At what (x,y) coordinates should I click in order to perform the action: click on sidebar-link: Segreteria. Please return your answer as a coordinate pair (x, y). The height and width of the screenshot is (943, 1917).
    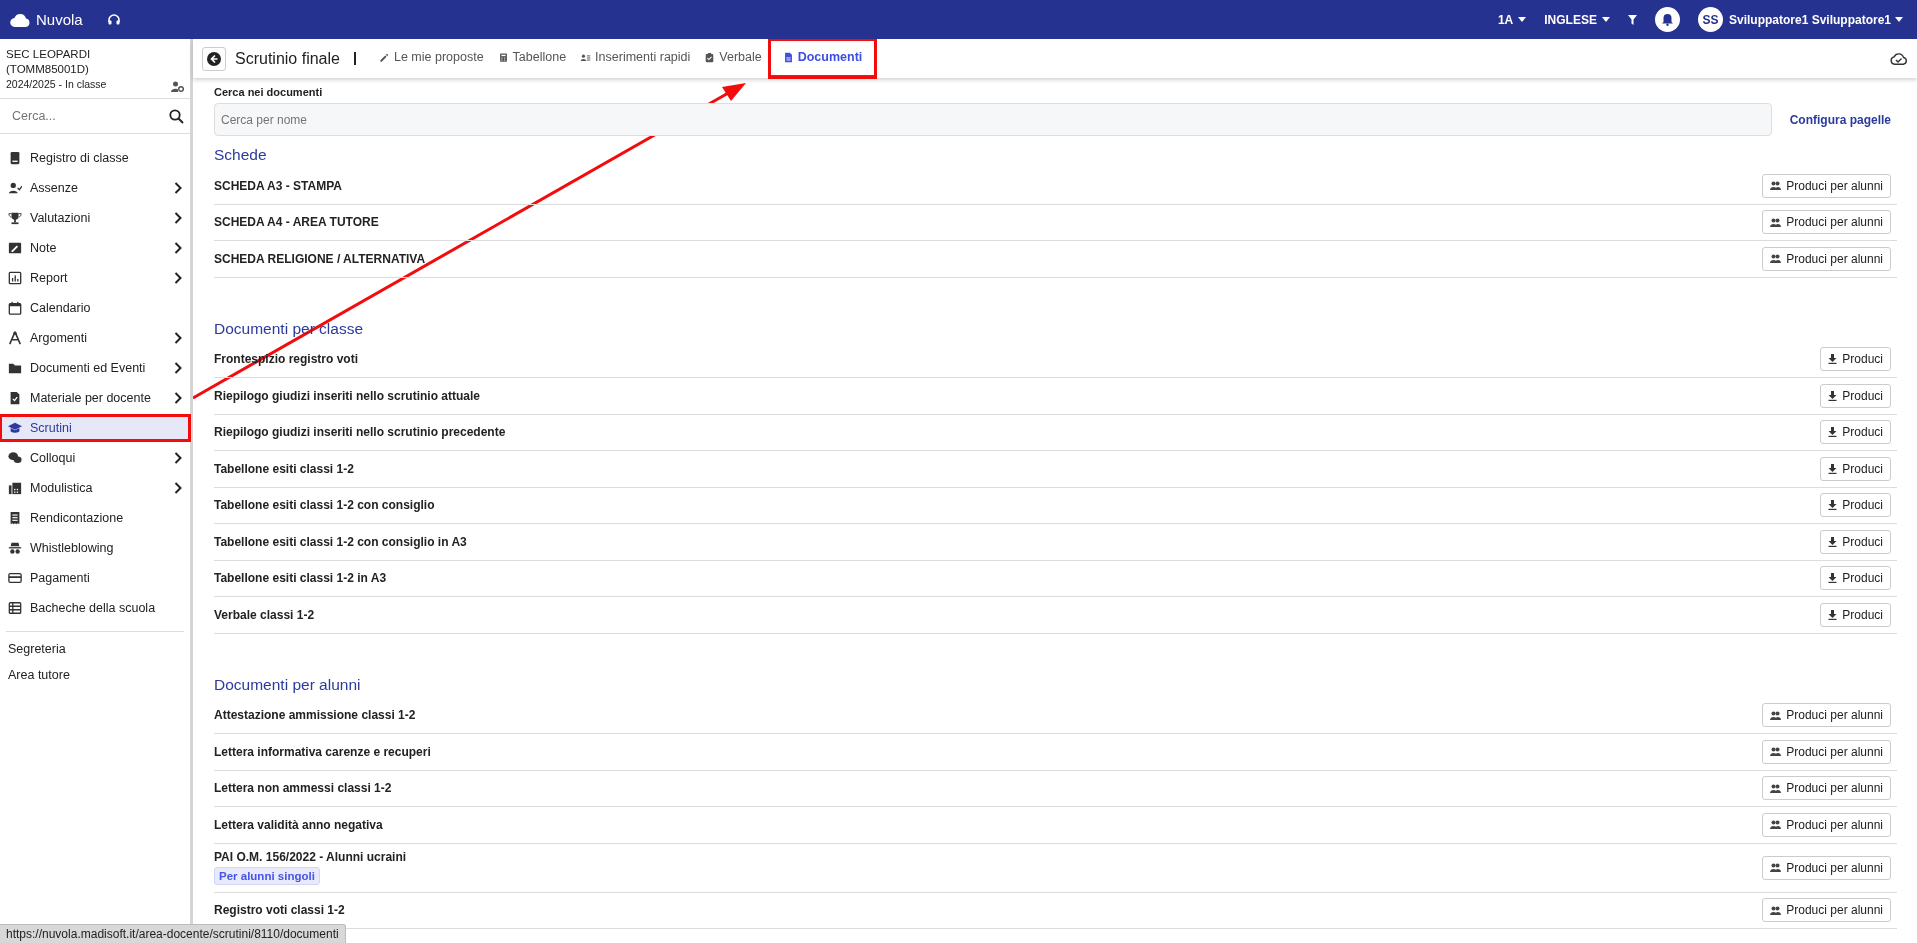
    Looking at the image, I should click on (37, 649).